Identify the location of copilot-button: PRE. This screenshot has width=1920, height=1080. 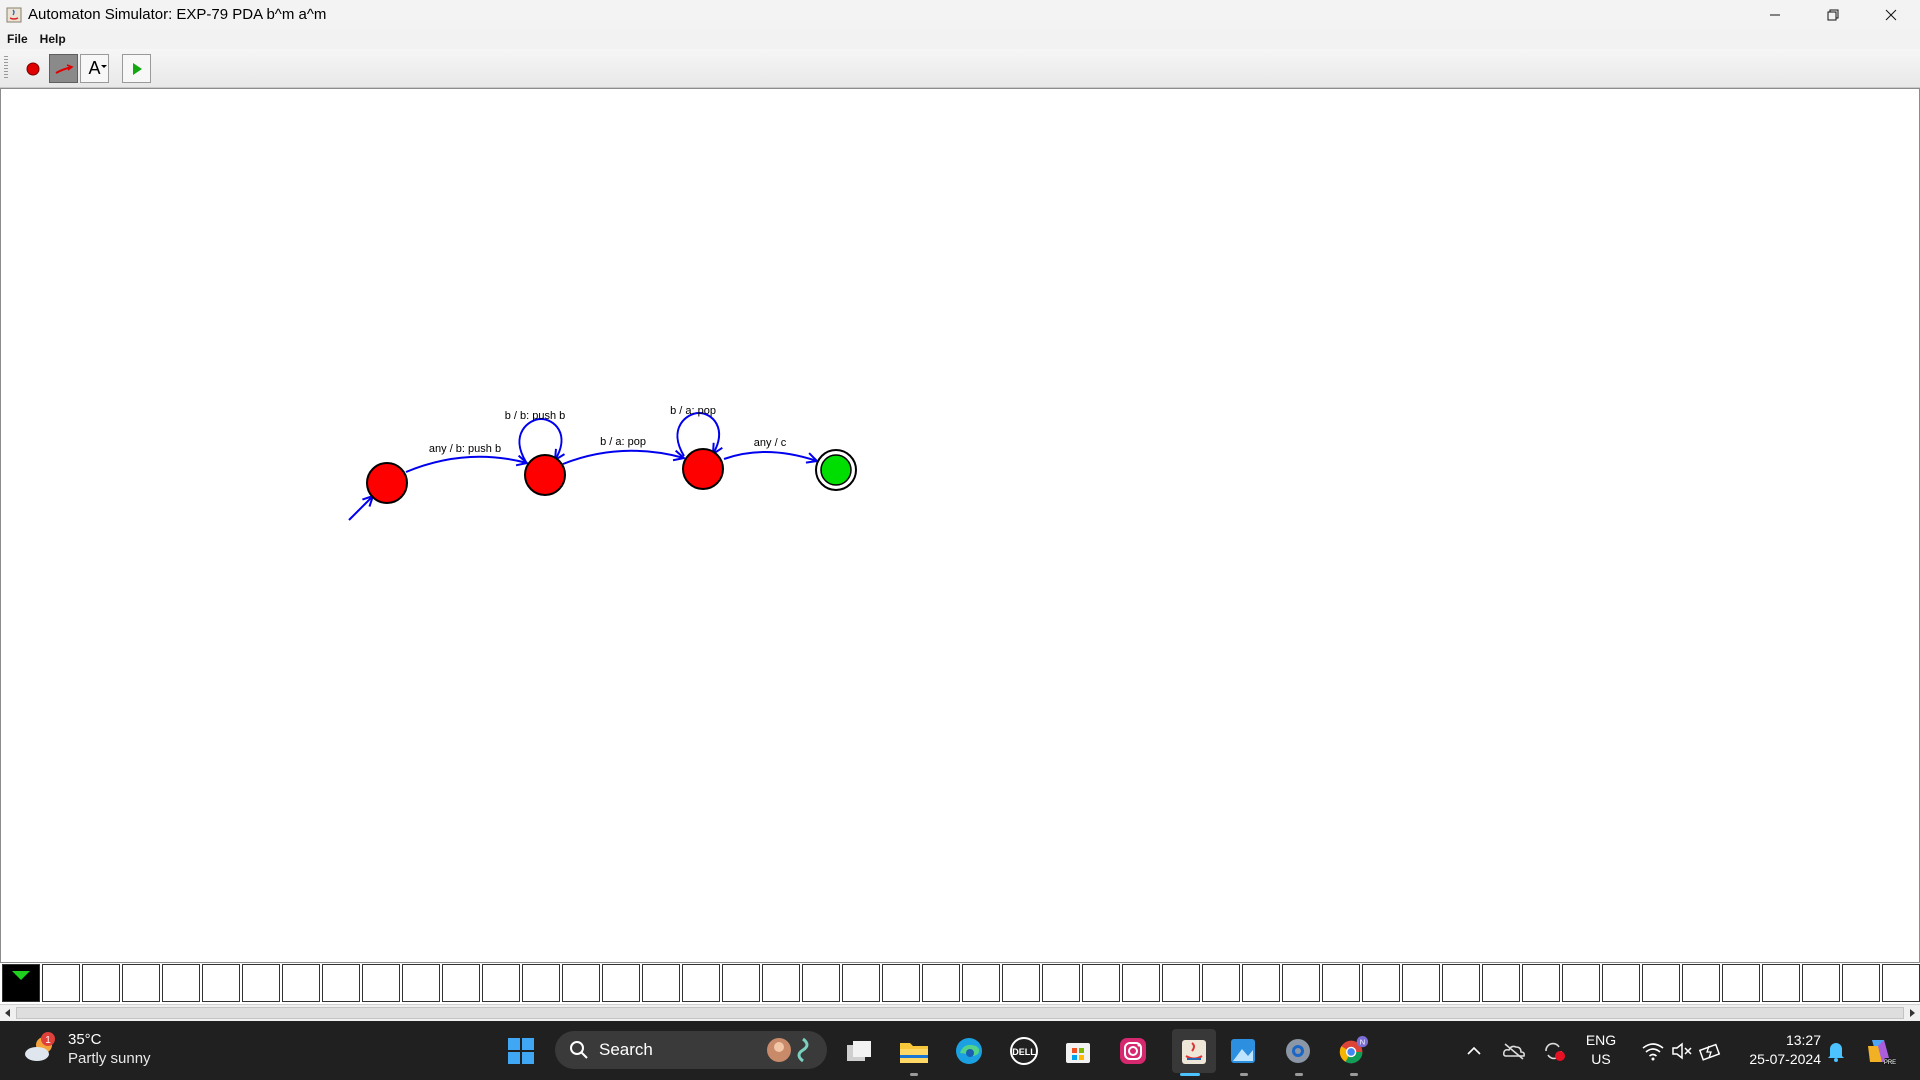
(1880, 1051).